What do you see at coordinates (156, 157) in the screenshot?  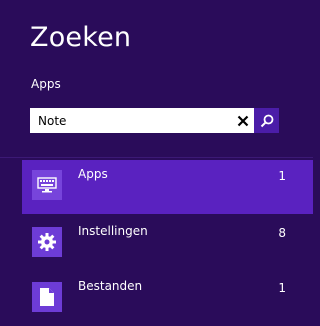 I see `divider` at bounding box center [156, 157].